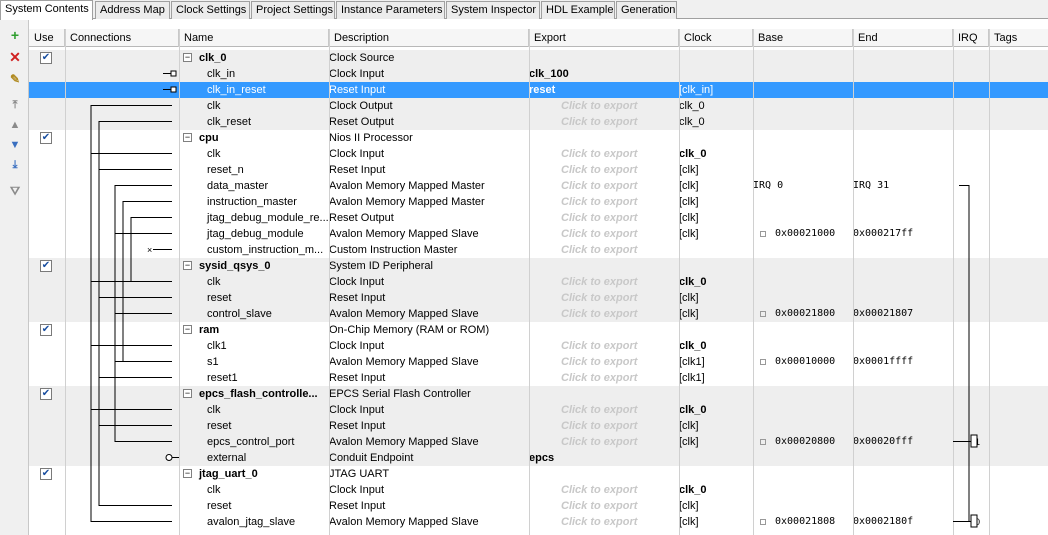  What do you see at coordinates (716, 90) in the screenshot?
I see `clock-cell: [clk_in]` at bounding box center [716, 90].